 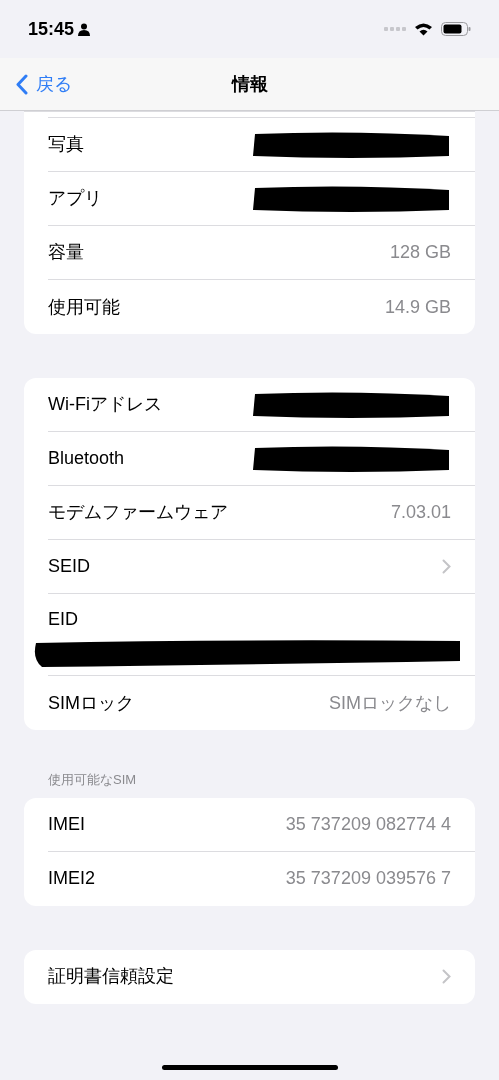 I want to click on settings-row: SEID, so click(x=261, y=567).